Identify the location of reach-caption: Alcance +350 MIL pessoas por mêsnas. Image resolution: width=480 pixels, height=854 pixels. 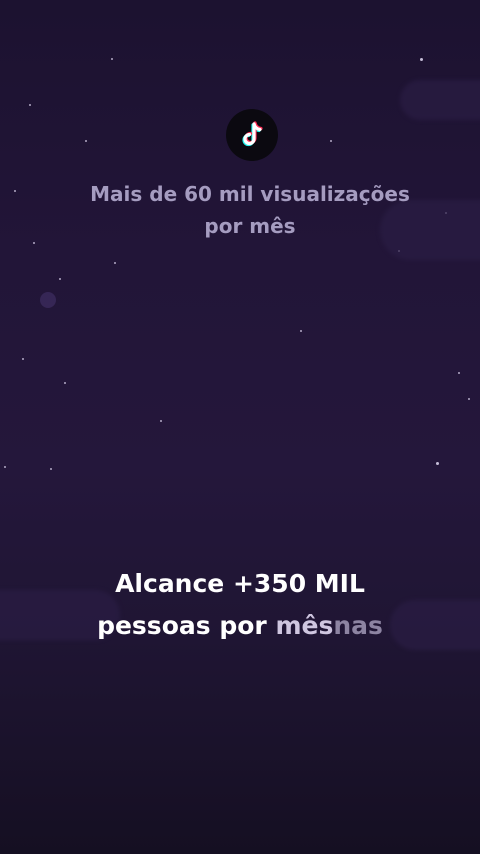
(240, 605).